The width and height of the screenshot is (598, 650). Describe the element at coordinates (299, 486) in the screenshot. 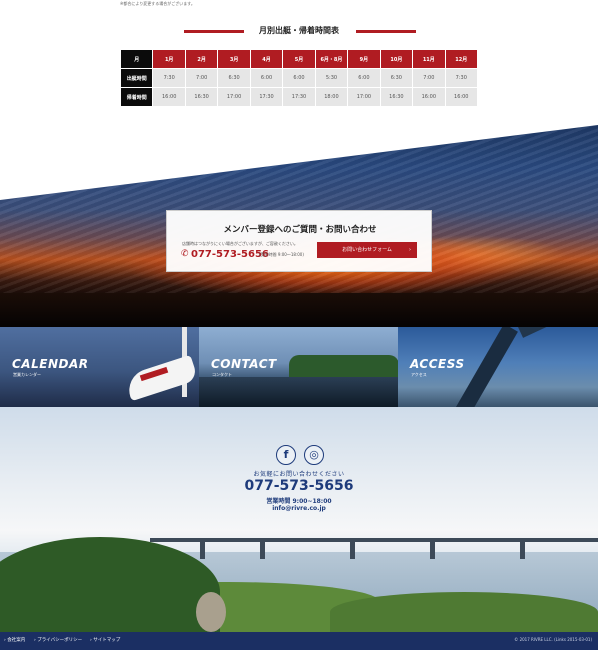

I see `footer-phone: 077-573-5656` at that location.